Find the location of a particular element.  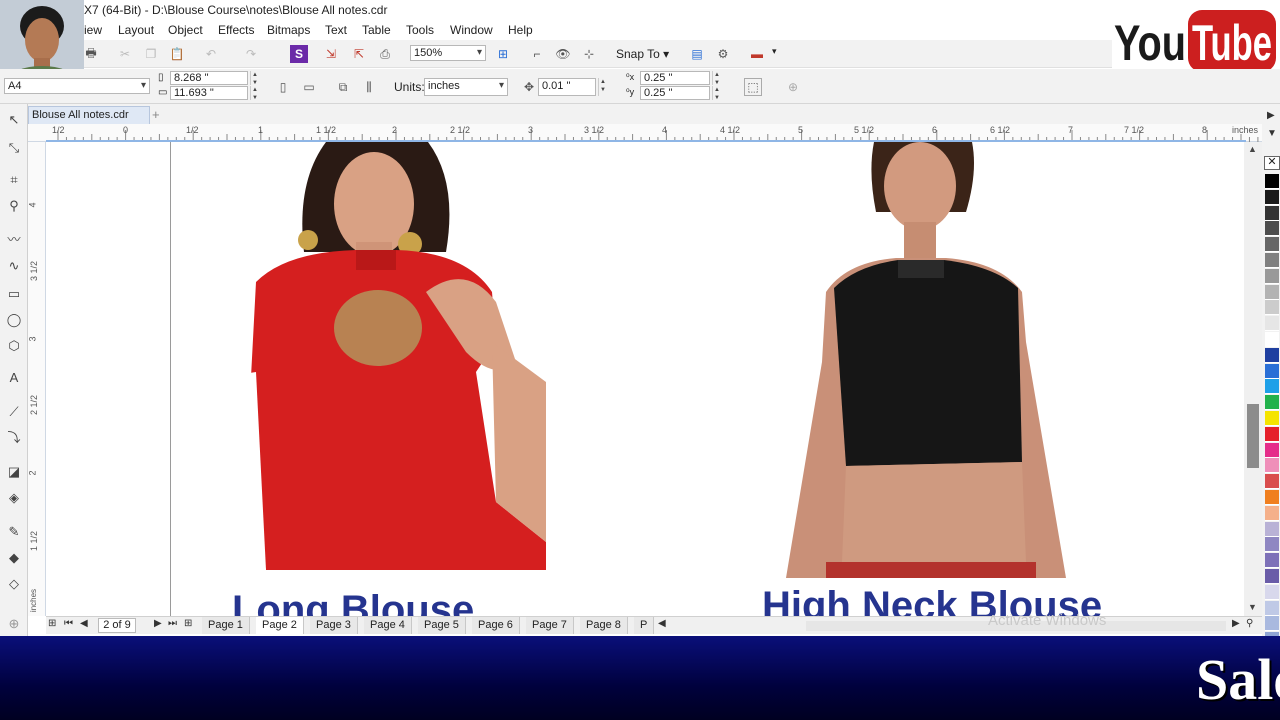

menu-help: Help is located at coordinates (520, 30).